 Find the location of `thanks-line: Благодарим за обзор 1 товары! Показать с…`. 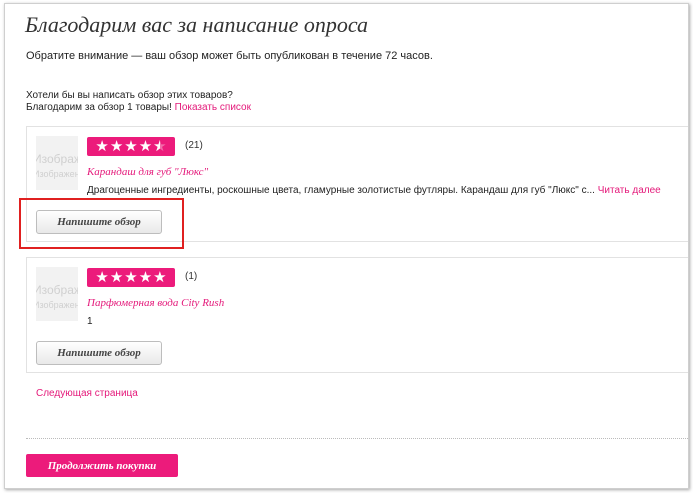

thanks-line: Благодарим за обзор 1 товары! Показать с… is located at coordinates (138, 107).